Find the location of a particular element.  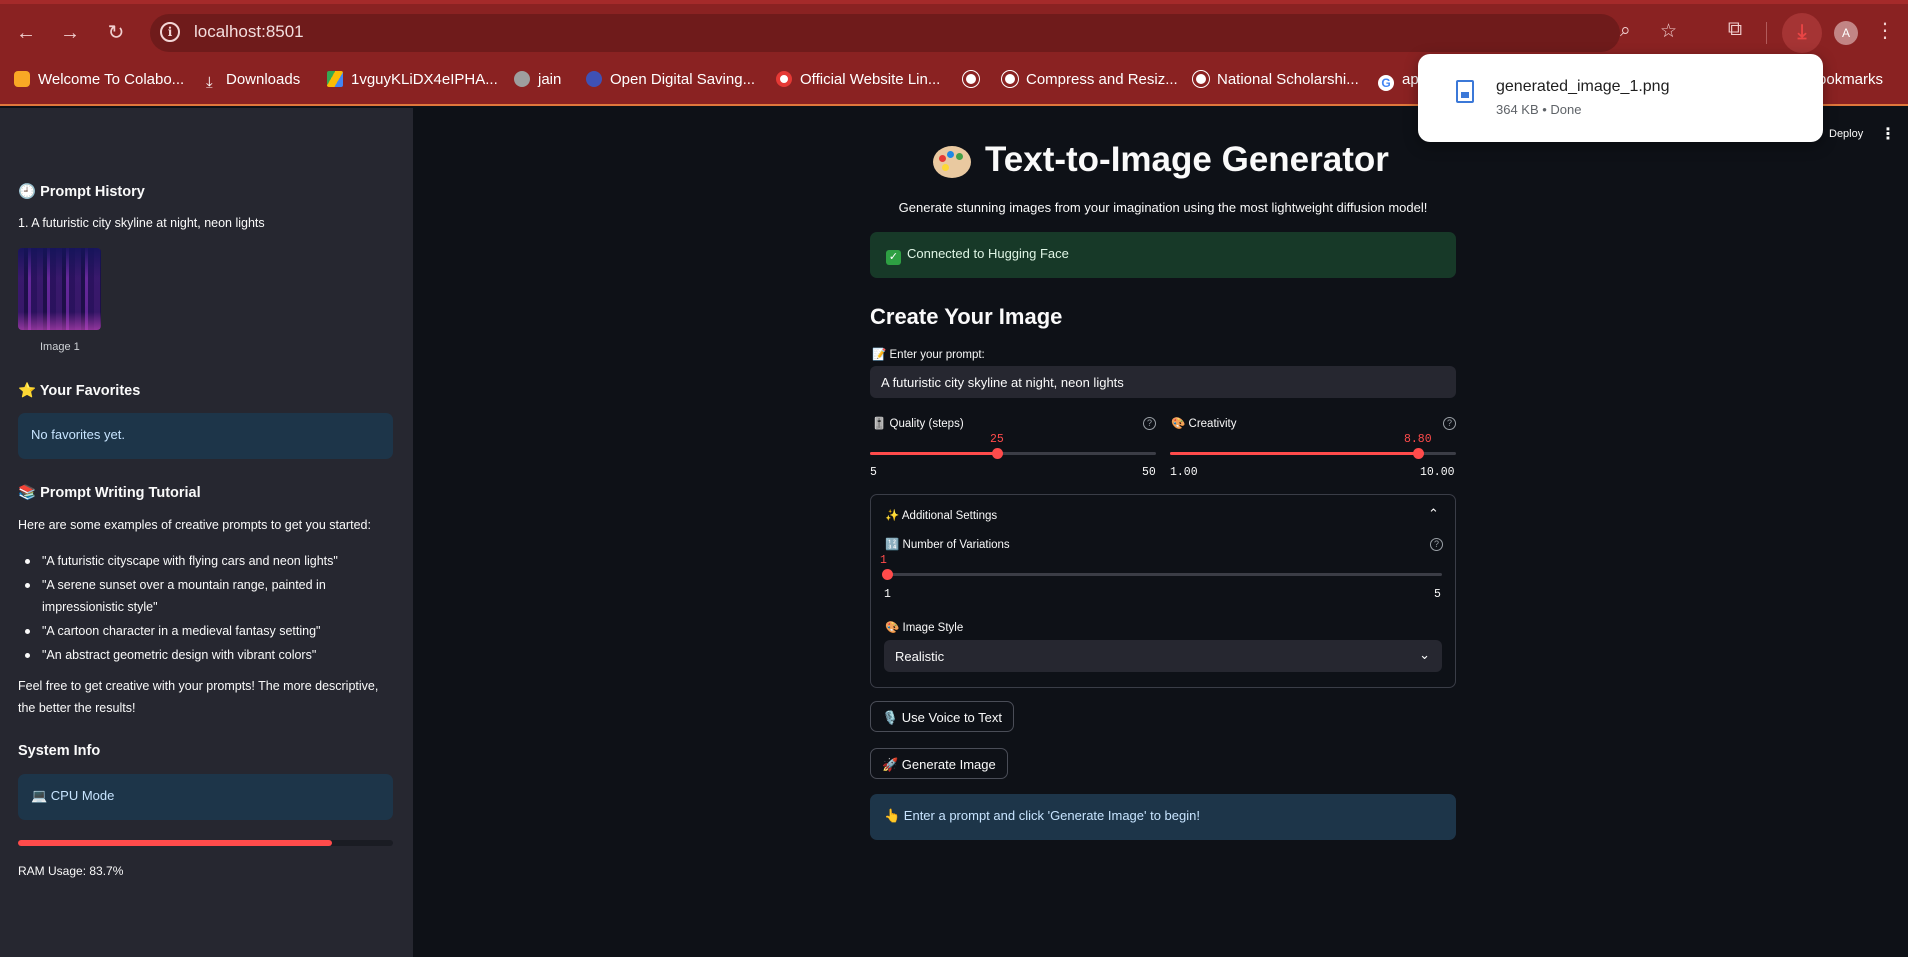

main-menu-icon: ⋮ is located at coordinates (1888, 134).